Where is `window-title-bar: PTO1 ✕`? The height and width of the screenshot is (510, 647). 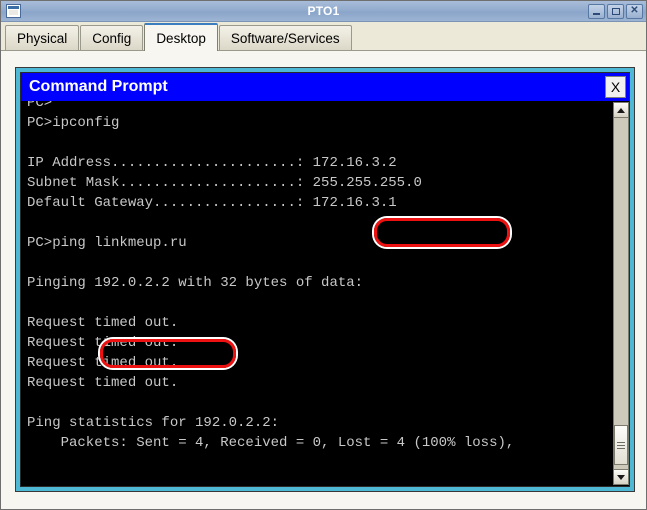 window-title-bar: PTO1 ✕ is located at coordinates (323, 11).